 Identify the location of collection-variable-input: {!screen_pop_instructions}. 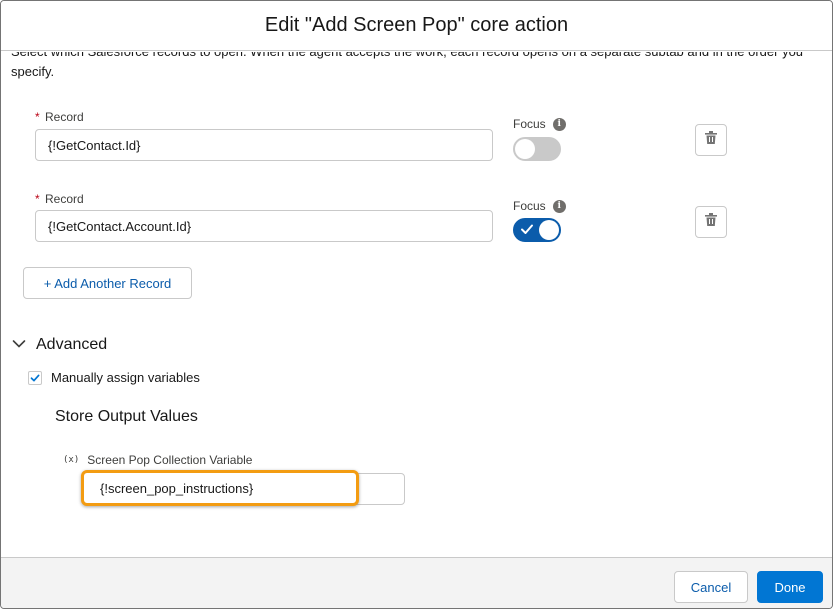
(220, 488).